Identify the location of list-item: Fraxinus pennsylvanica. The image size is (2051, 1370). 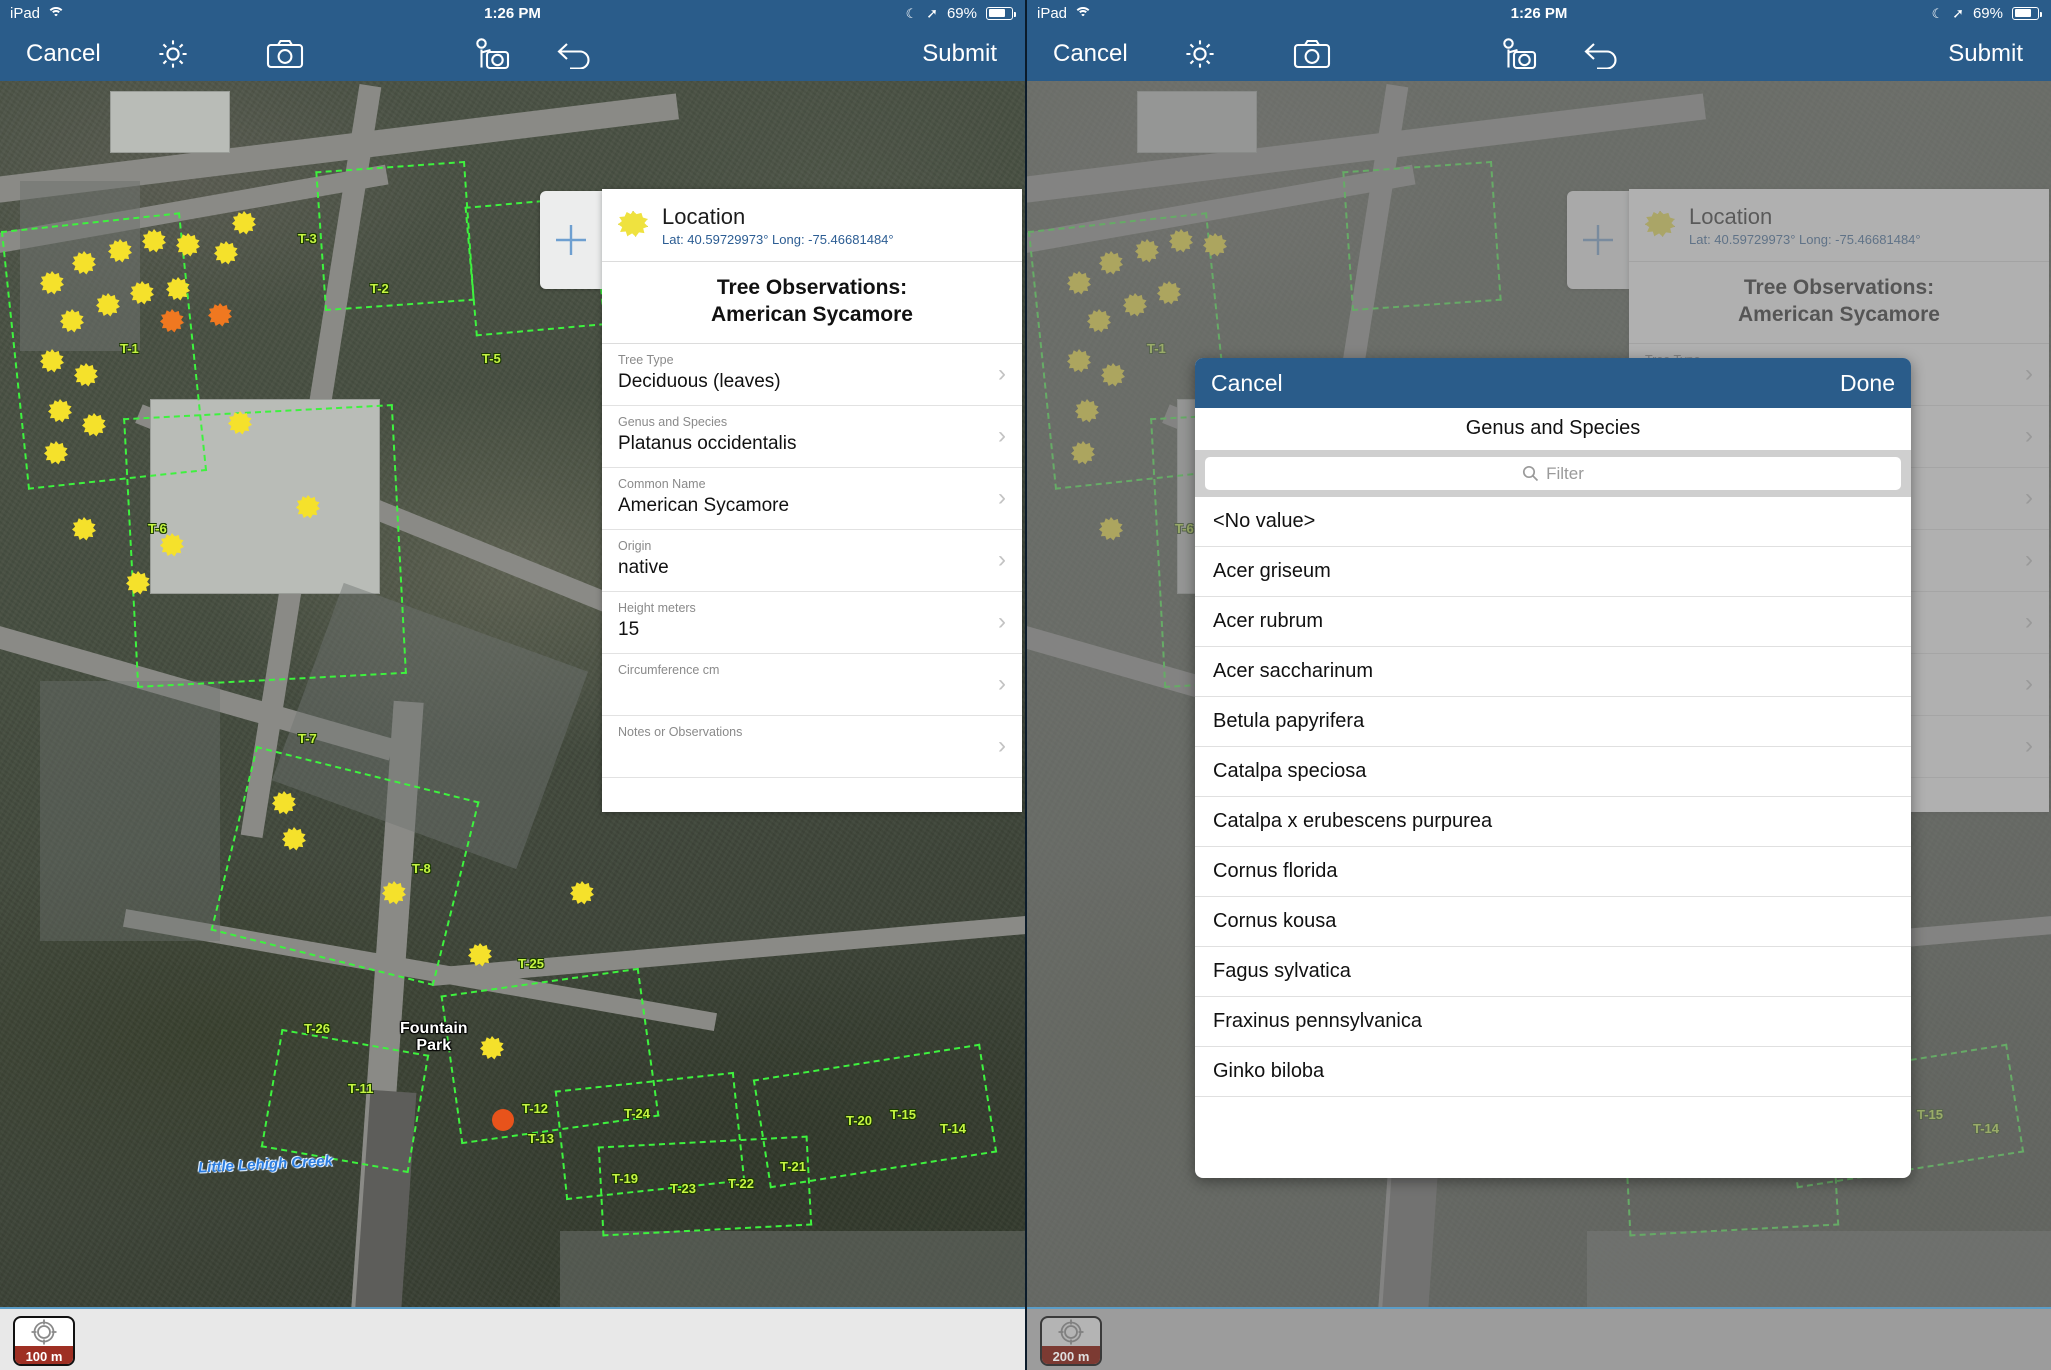
(1553, 1022).